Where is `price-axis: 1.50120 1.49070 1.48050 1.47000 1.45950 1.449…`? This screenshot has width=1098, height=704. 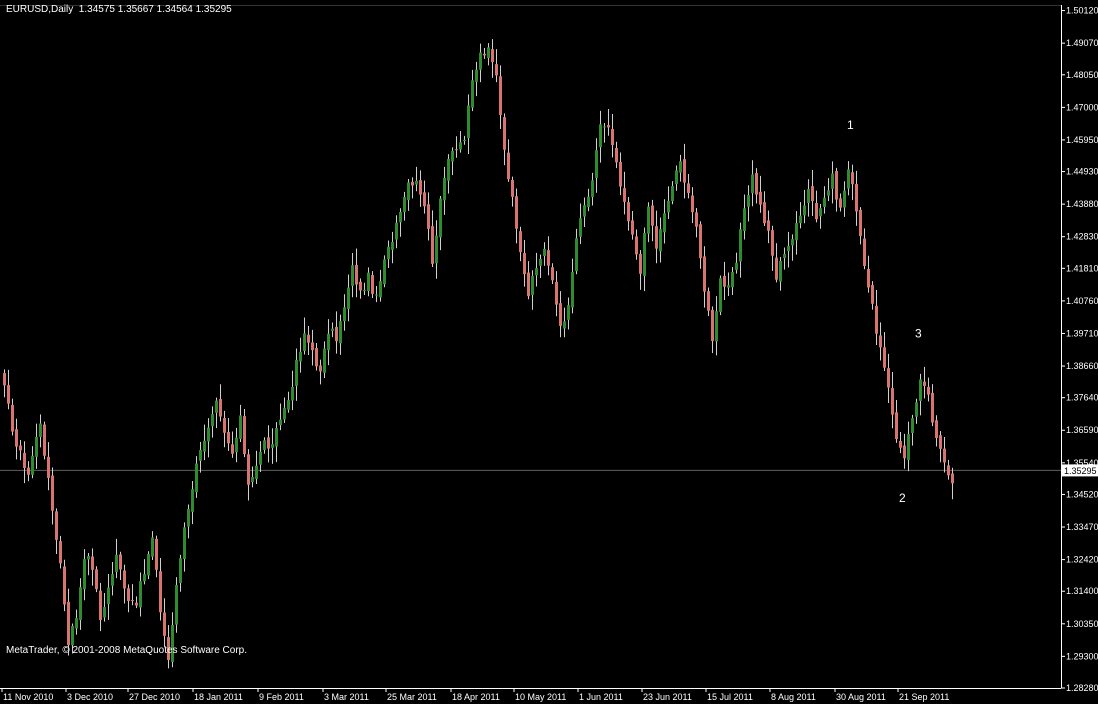 price-axis: 1.50120 1.49070 1.48050 1.47000 1.45950 1.449… is located at coordinates (1079, 349).